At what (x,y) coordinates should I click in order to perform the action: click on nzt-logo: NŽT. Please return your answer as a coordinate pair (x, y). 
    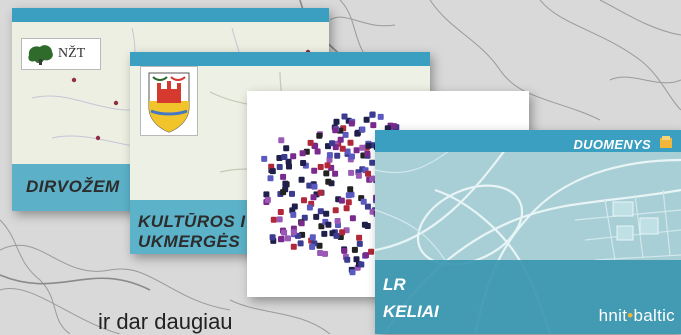
    Looking at the image, I should click on (61, 54).